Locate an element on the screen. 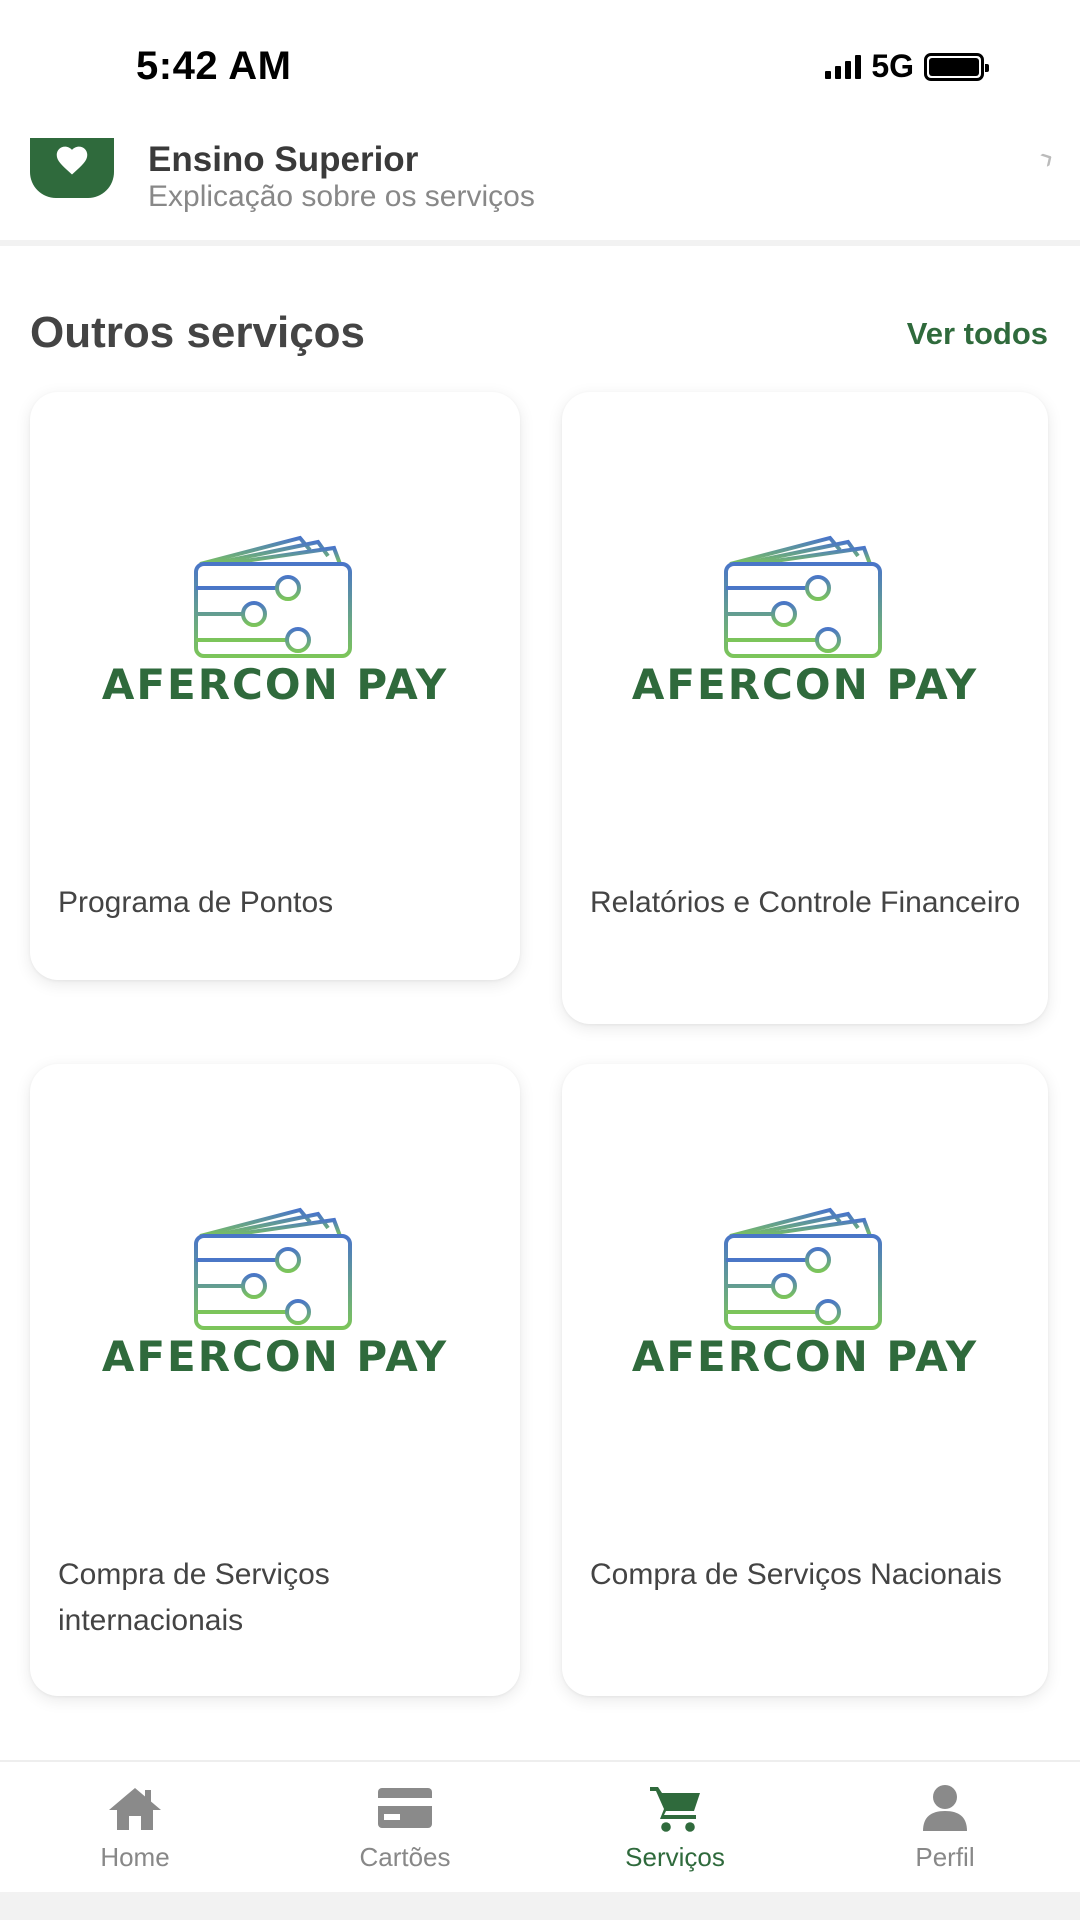 Image resolution: width=1080 pixels, height=1920 pixels. nav-item-cartoes: Cartões is located at coordinates (405, 1827).